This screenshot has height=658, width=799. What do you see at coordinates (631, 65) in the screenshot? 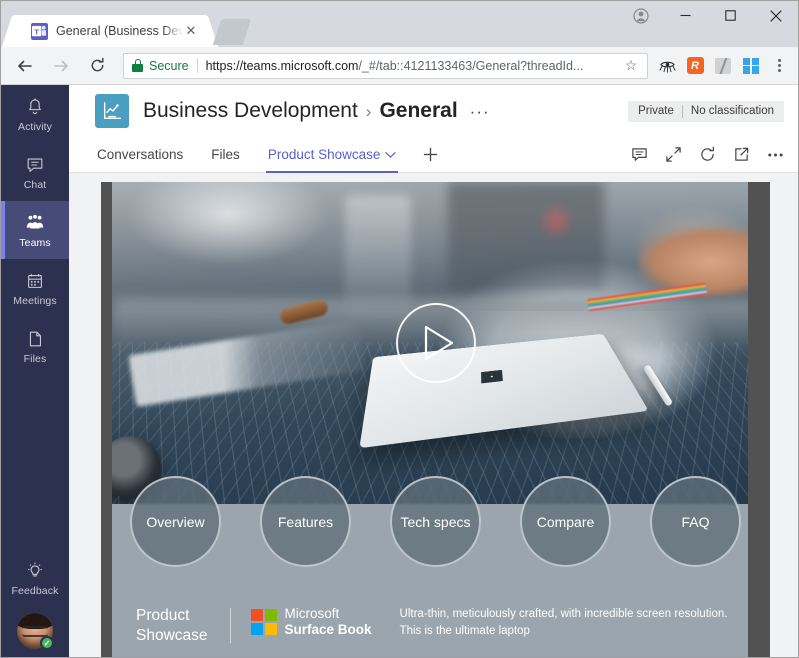
I see `bookmark-star-icon: ☆` at bounding box center [631, 65].